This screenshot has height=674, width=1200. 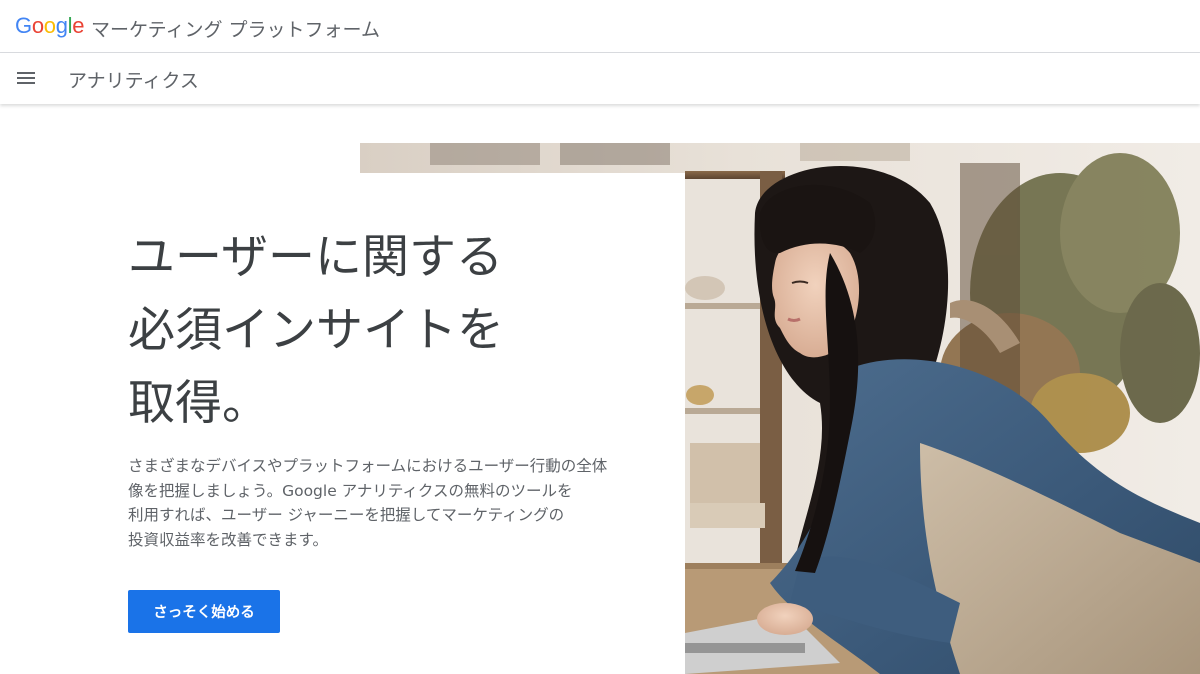 What do you see at coordinates (228, 539) in the screenshot?
I see `description-line: 投資収益率を改善できます。` at bounding box center [228, 539].